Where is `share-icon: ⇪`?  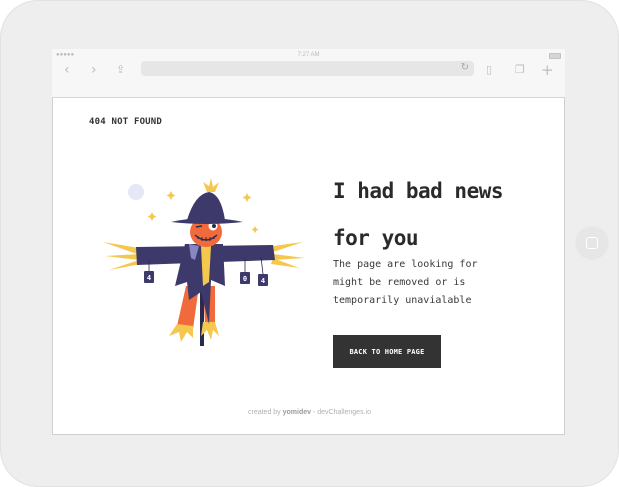 share-icon: ⇪ is located at coordinates (120, 70).